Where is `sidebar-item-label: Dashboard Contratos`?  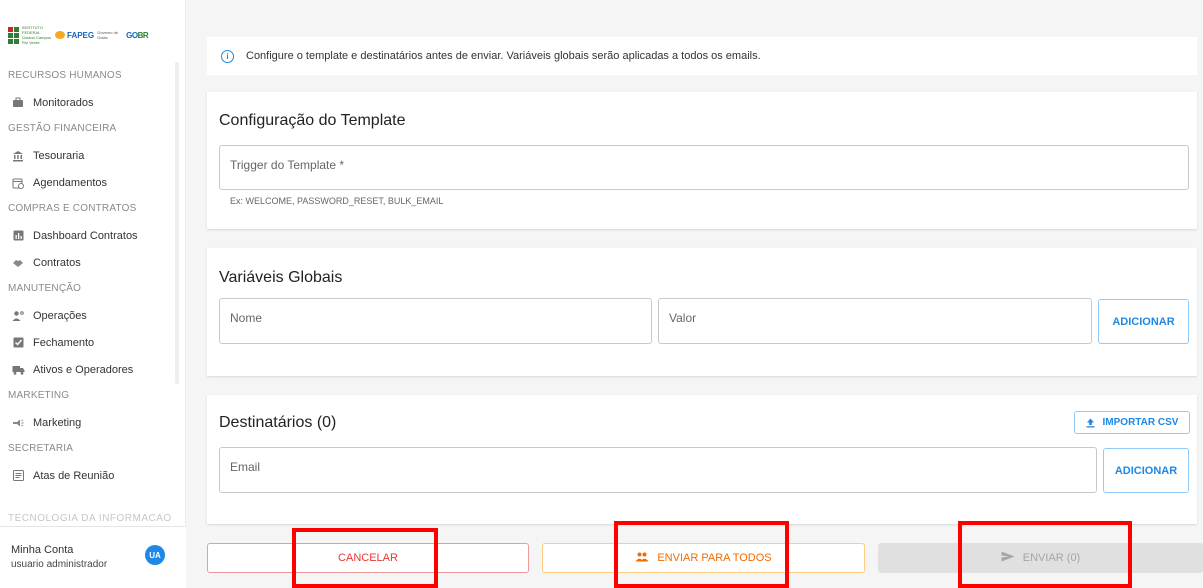
sidebar-item-label: Dashboard Contratos is located at coordinates (85, 235).